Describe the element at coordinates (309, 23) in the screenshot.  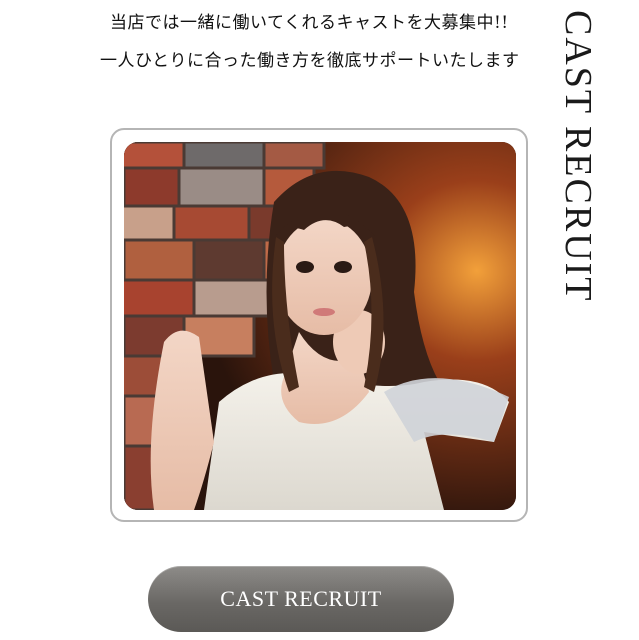
I see `intro-text-line-1: 当店では一緒に働いてくれるキャストを大募集中!!` at that location.